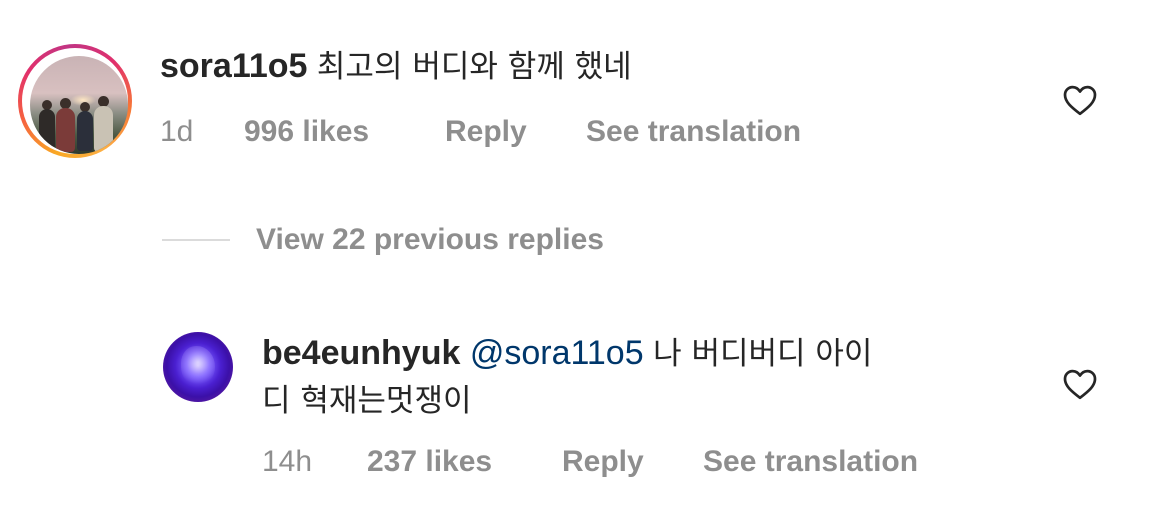 The width and height of the screenshot is (1170, 526). I want to click on reply-username: be4eunhyuk, so click(361, 353).